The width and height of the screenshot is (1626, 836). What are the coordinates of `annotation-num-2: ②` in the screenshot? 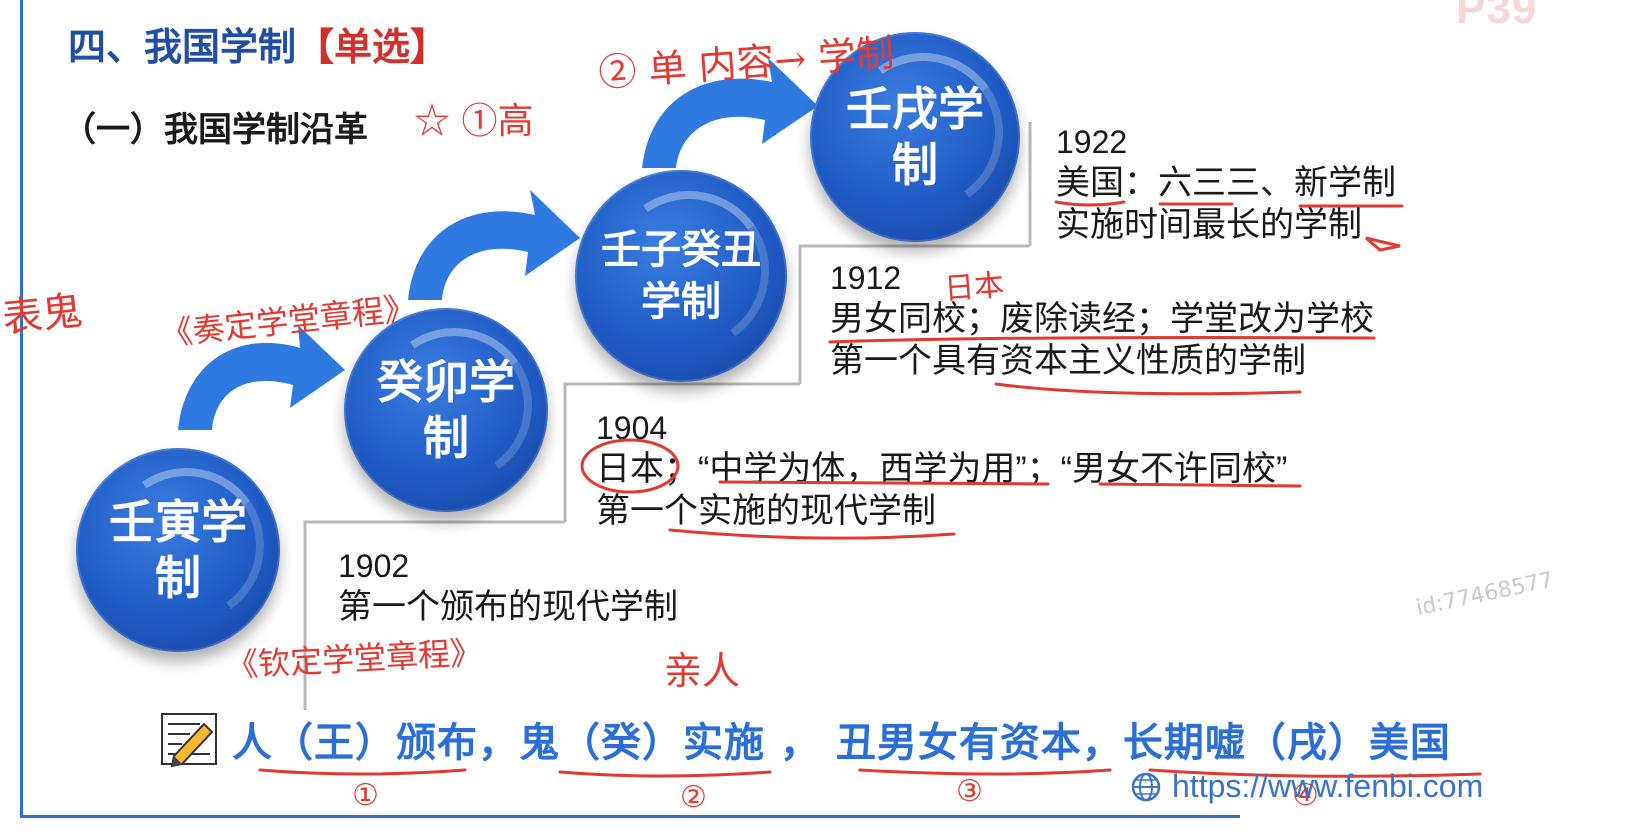 It's located at (693, 797).